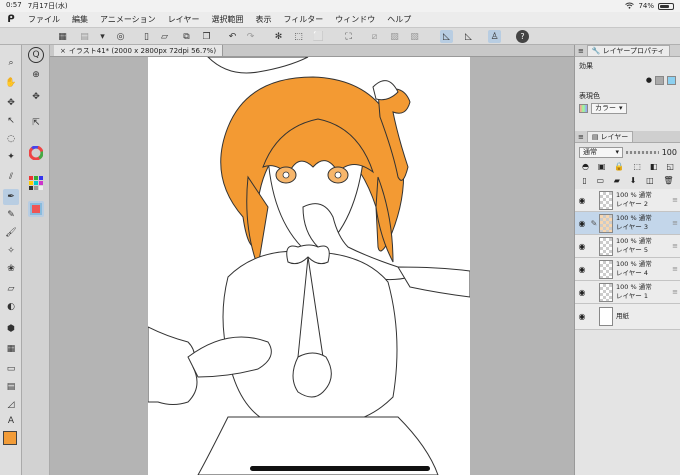  I want to click on clip-icon: ◓, so click(585, 166).